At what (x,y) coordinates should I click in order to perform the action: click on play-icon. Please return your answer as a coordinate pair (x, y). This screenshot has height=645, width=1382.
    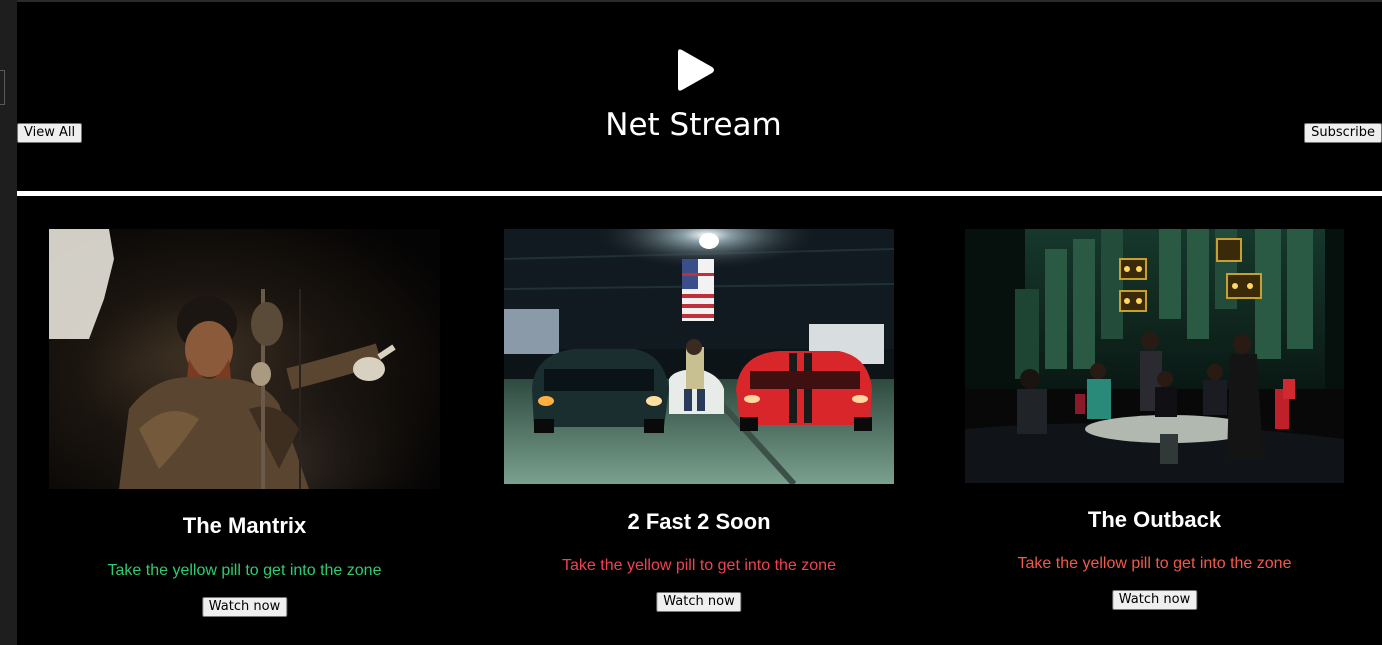
    Looking at the image, I should click on (696, 70).